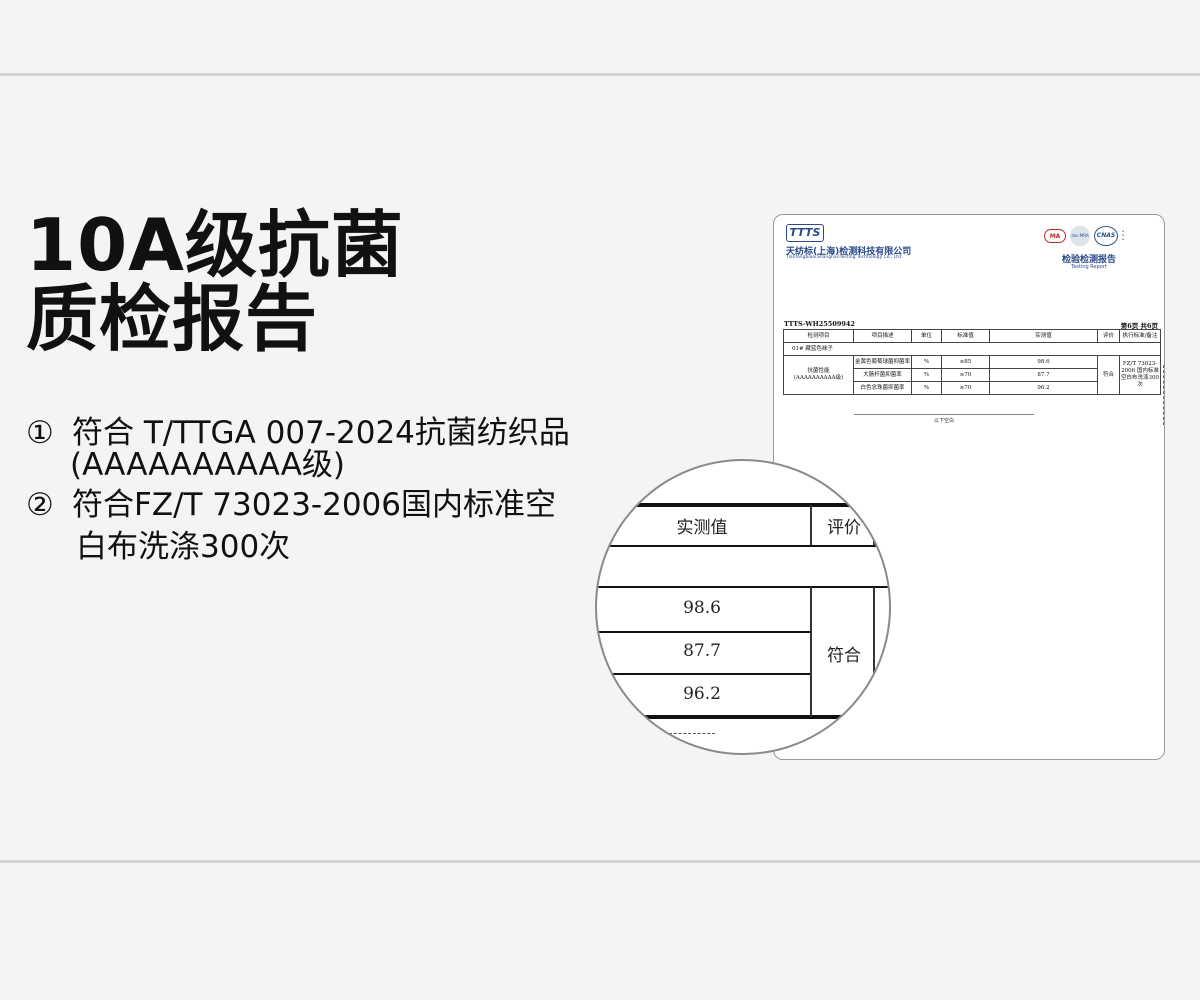 Image resolution: width=1200 pixels, height=1000 pixels. Describe the element at coordinates (819, 324) in the screenshot. I see `report-number: TTTS-WH25509942` at that location.